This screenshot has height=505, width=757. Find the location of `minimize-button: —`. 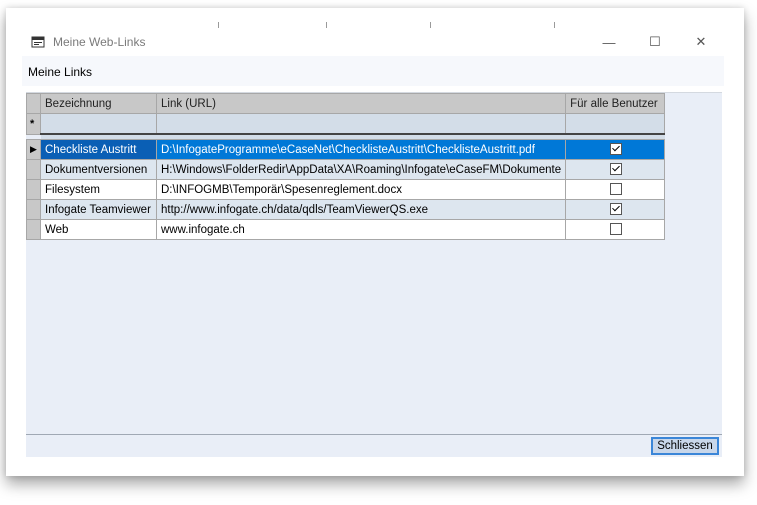

minimize-button: — is located at coordinates (609, 42).